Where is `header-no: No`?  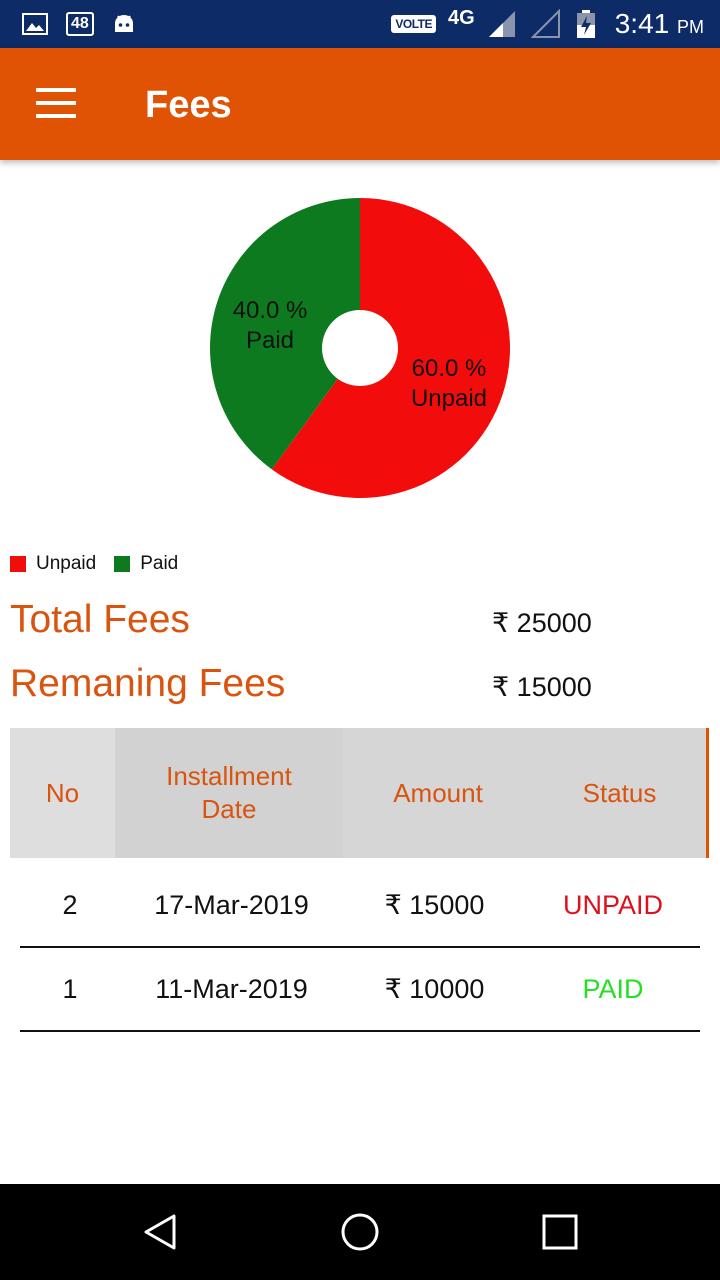 header-no: No is located at coordinates (62, 793).